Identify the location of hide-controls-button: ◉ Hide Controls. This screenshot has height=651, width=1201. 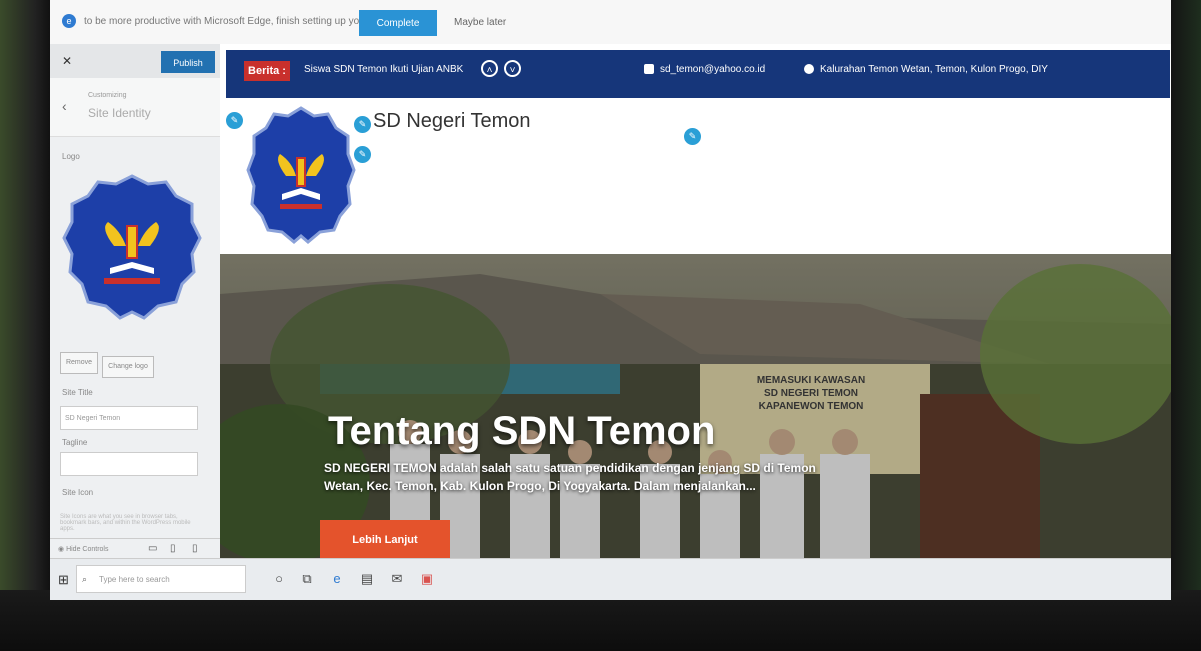
(83, 549).